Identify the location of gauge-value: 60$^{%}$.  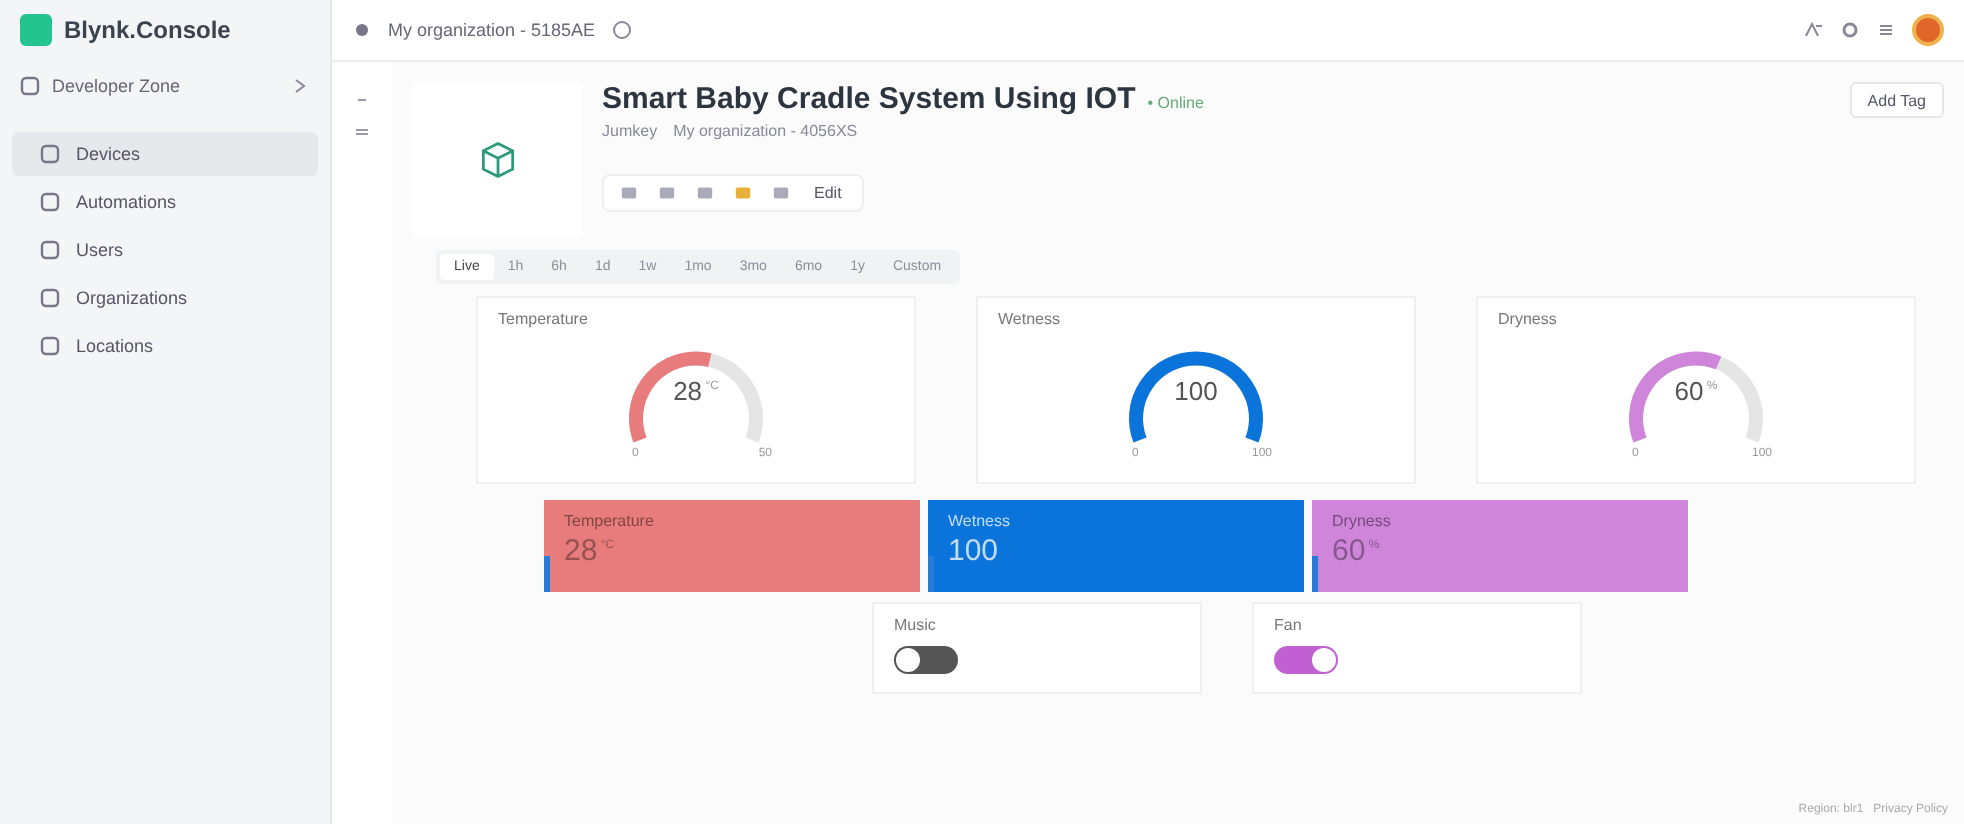
(1696, 391).